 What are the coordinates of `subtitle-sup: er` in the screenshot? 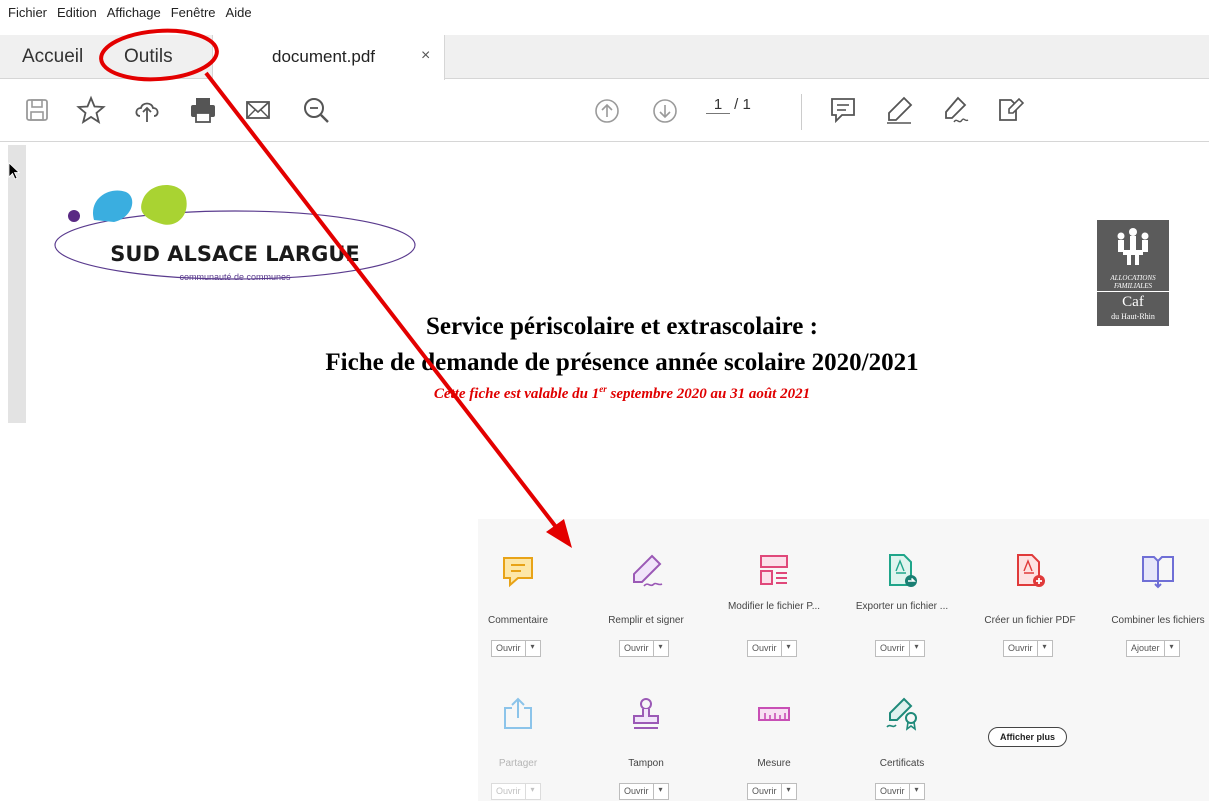 It's located at (603, 389).